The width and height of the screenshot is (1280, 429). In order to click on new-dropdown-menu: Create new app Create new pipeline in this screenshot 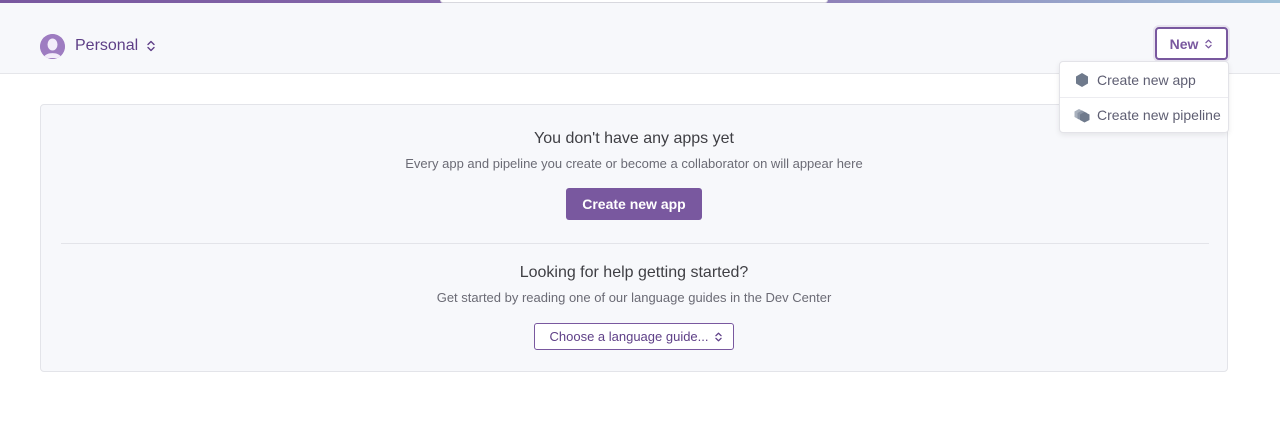, I will do `click(1144, 97)`.